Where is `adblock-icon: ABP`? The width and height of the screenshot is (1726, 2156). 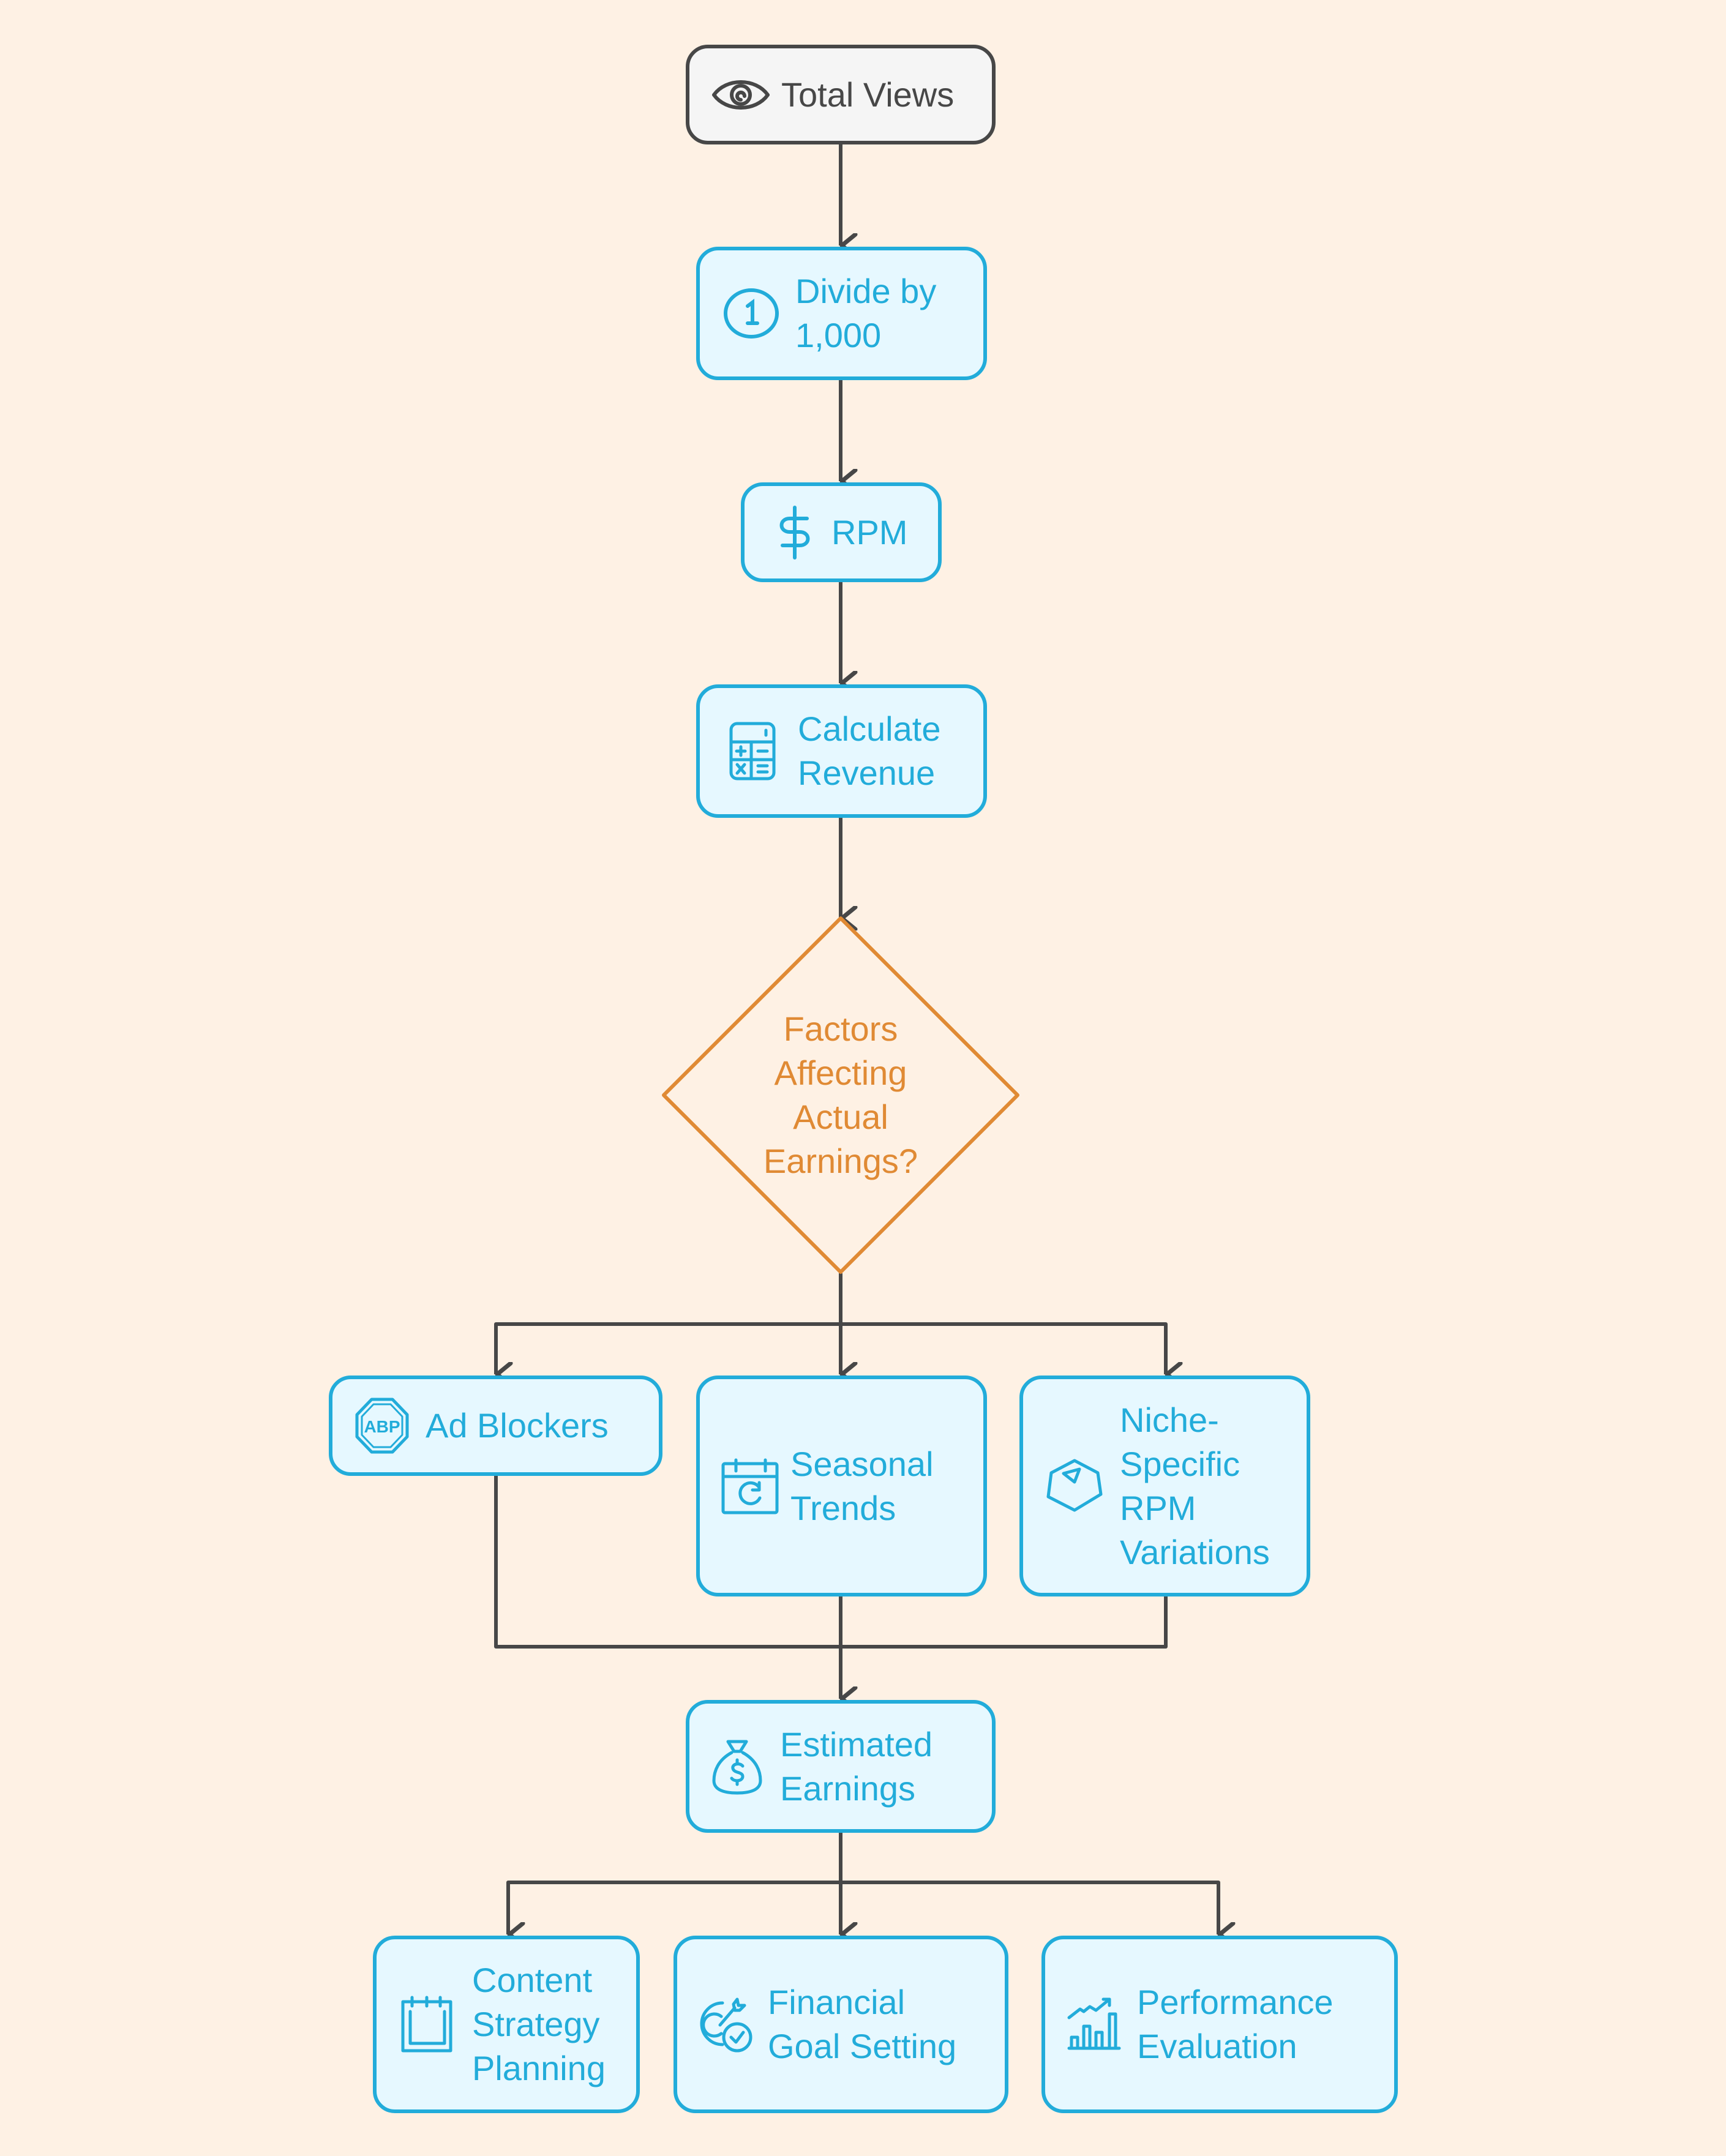
adblock-icon: ABP is located at coordinates (382, 1426).